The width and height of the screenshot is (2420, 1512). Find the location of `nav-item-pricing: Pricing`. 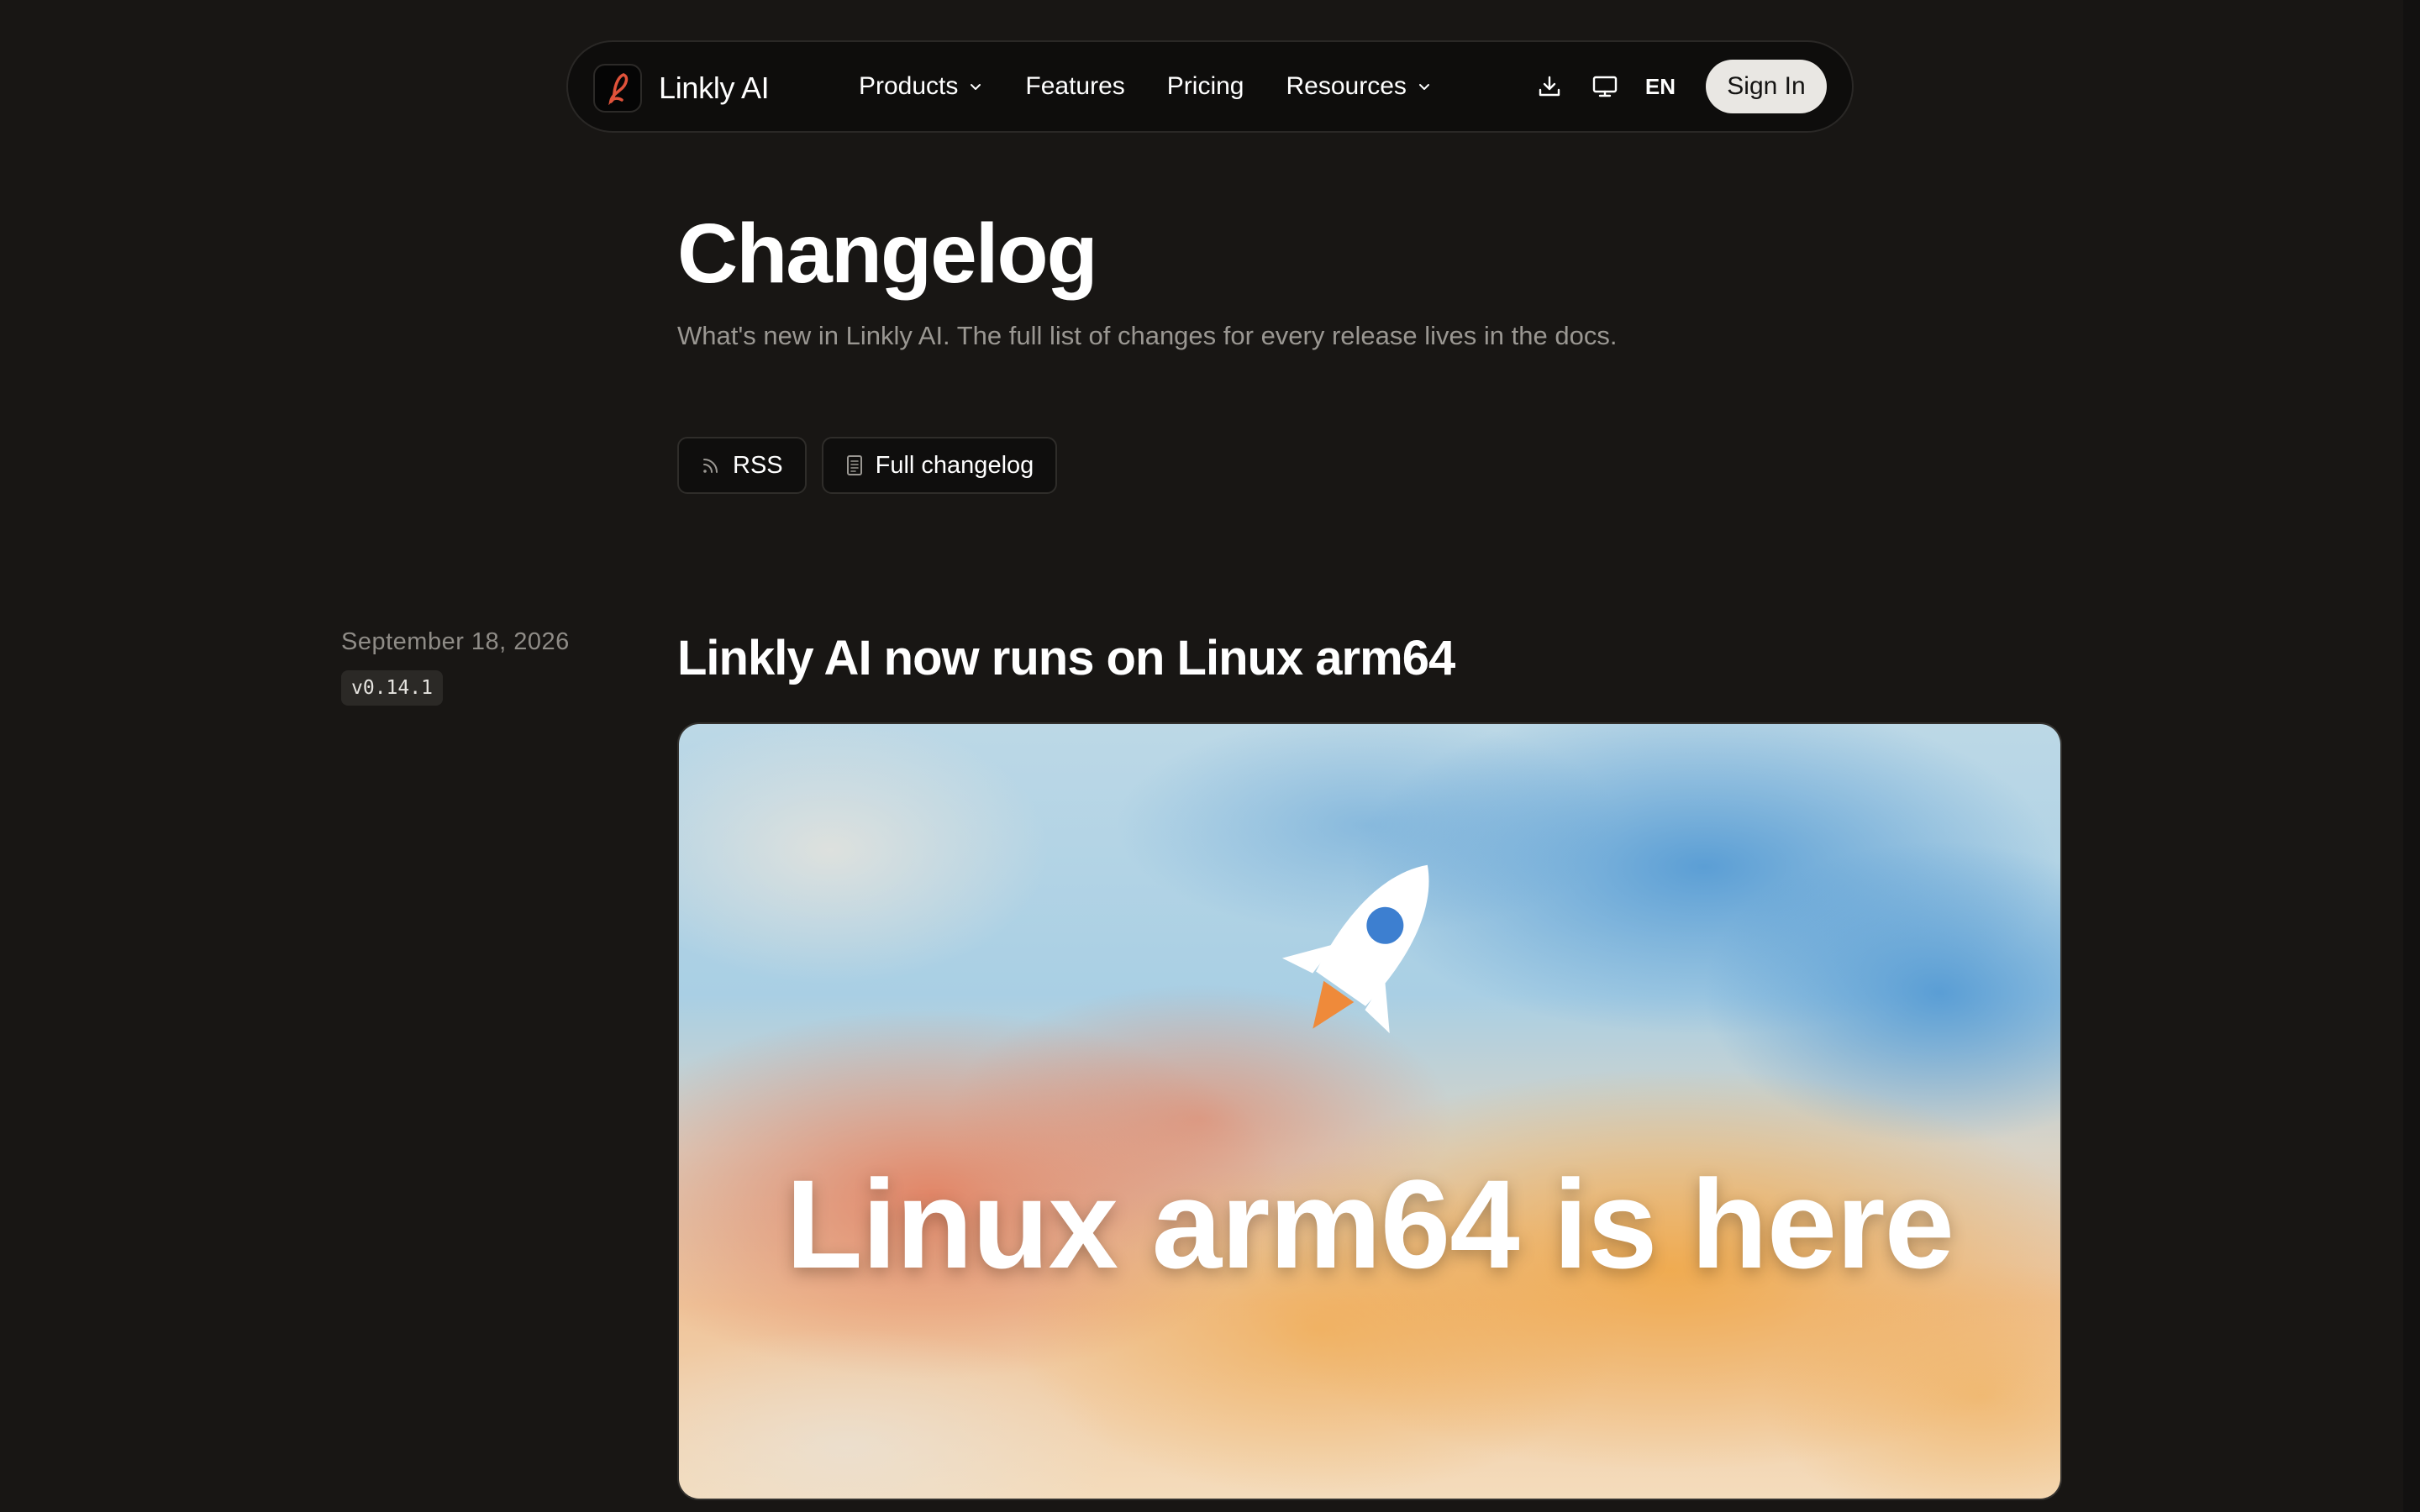

nav-item-pricing: Pricing is located at coordinates (1205, 86).